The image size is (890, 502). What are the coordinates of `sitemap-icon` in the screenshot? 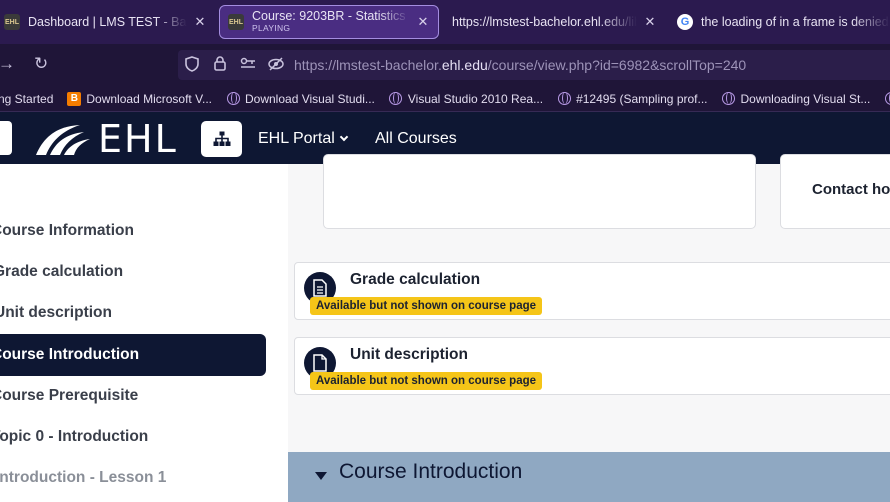 It's located at (221, 138).